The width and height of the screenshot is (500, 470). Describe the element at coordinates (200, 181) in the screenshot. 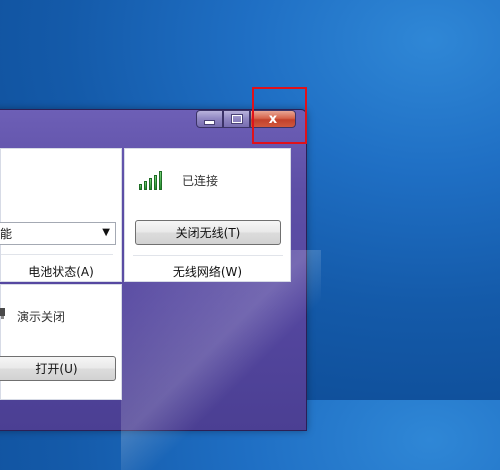

I see `wireless-status: 已连接` at that location.